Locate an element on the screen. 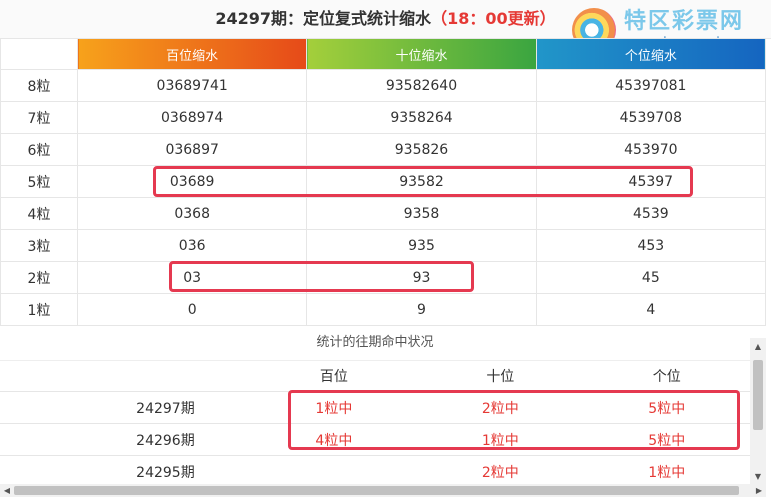  cell-units: 4539708 is located at coordinates (651, 117).